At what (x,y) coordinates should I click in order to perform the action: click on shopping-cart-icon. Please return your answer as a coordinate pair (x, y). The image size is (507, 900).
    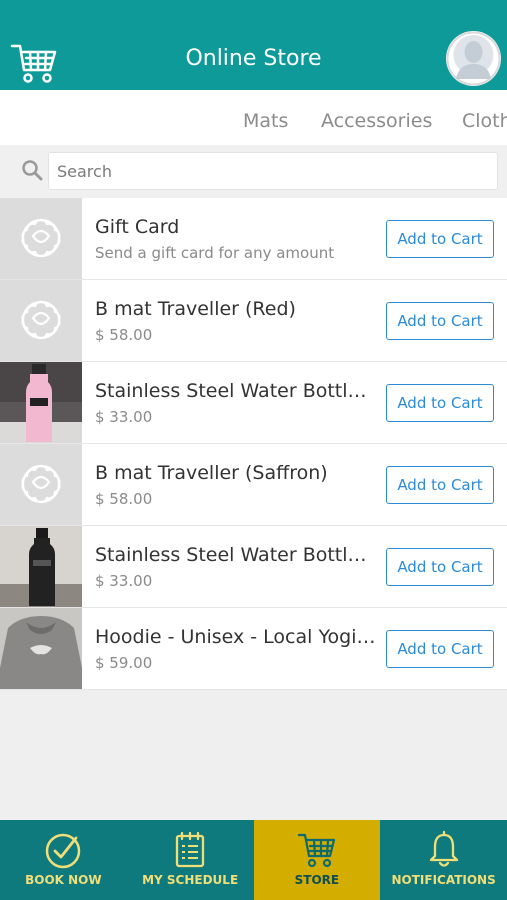
    Looking at the image, I should click on (316, 850).